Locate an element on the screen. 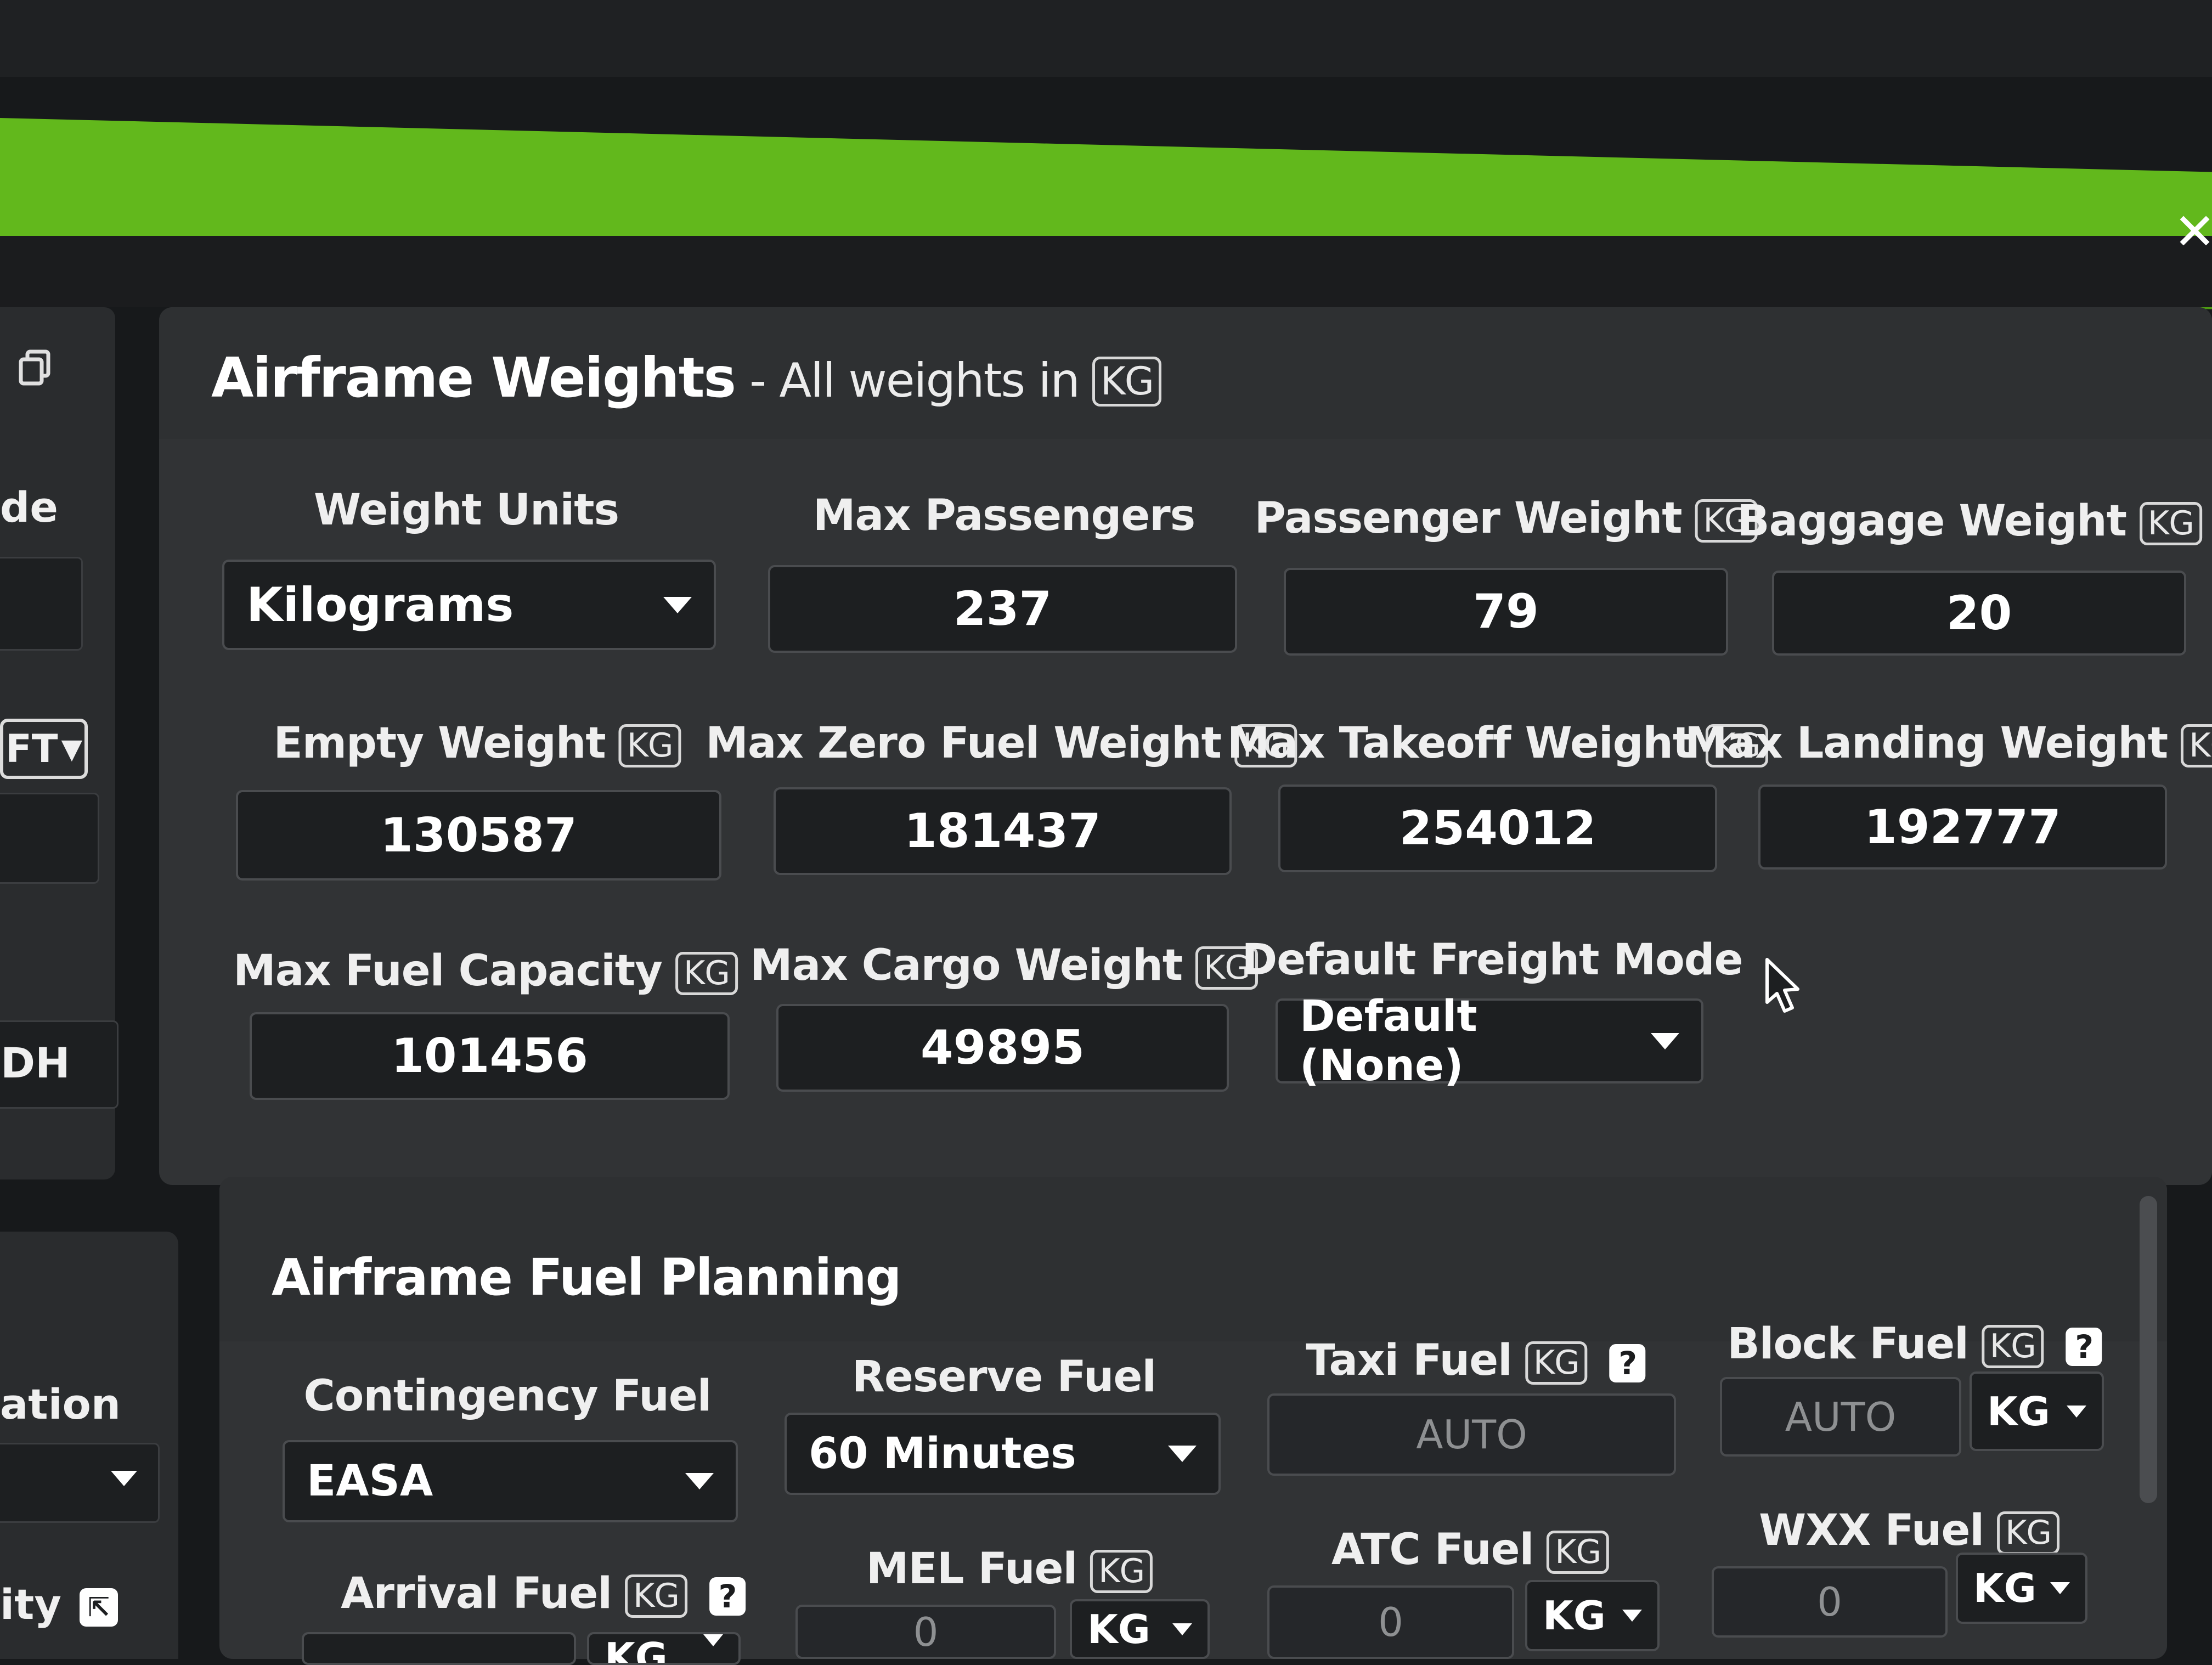 The height and width of the screenshot is (1665, 2212). sidebar-unit-select: FT ▼ is located at coordinates (44, 749).